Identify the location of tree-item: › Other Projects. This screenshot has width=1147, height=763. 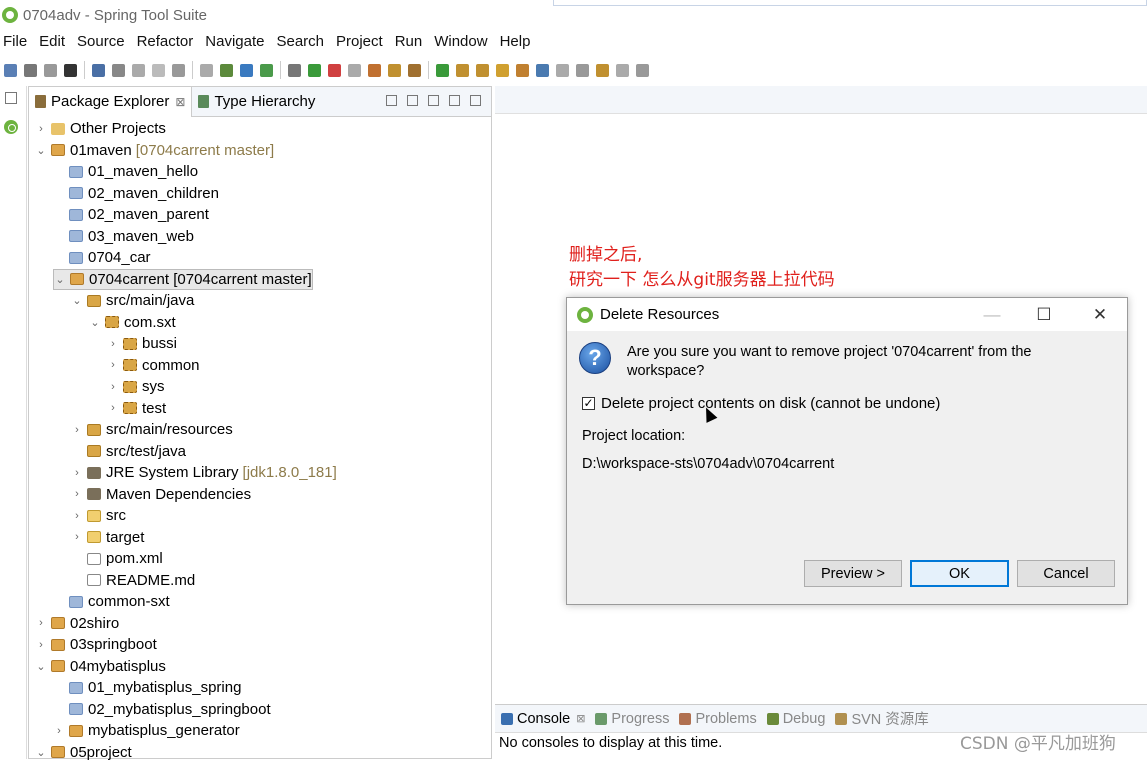
(100, 128).